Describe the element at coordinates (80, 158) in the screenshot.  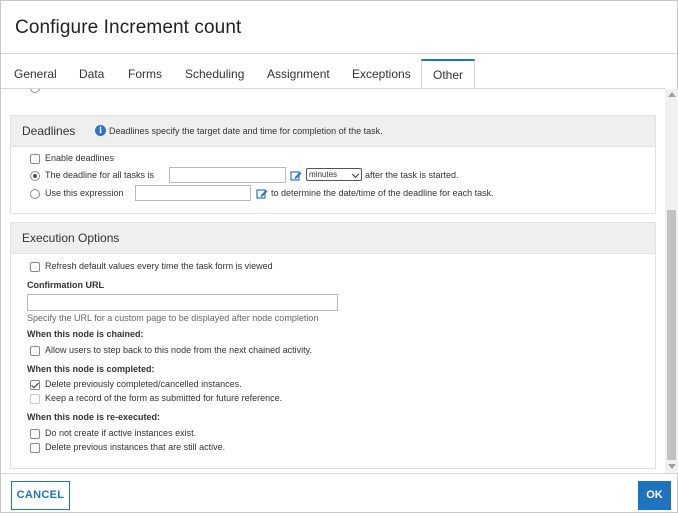
I see `enable-deadlines-label: Enable deadlines` at that location.